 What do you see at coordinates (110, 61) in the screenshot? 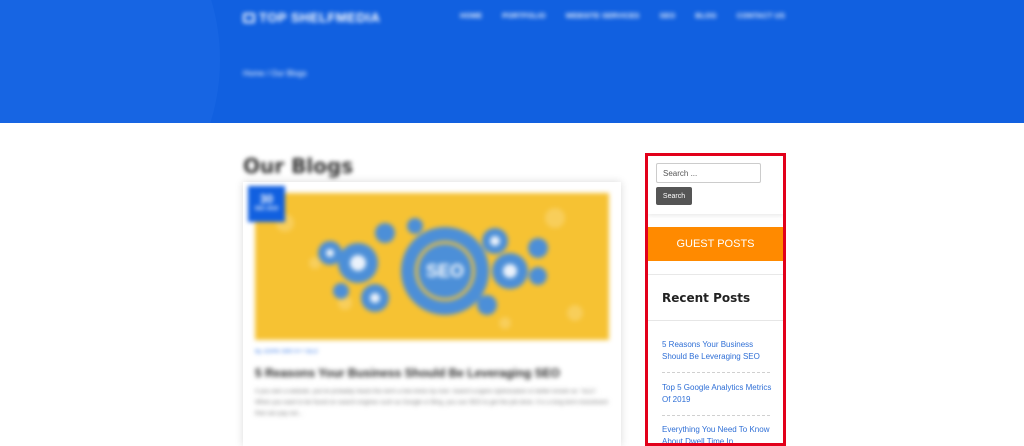
I see `hero-decor-curve` at bounding box center [110, 61].